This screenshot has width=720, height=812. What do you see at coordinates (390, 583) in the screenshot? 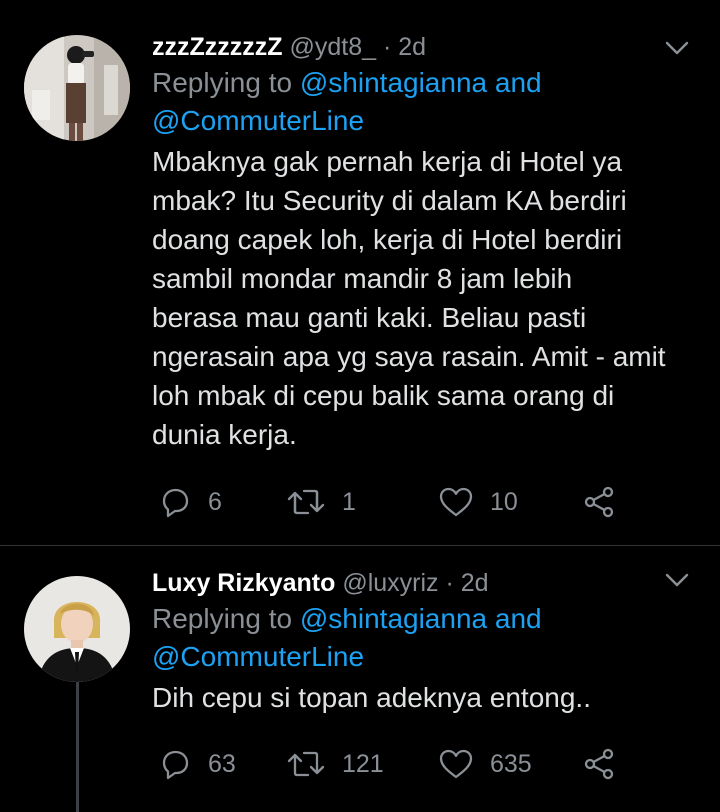
I see `author-handle: @luxyriz` at bounding box center [390, 583].